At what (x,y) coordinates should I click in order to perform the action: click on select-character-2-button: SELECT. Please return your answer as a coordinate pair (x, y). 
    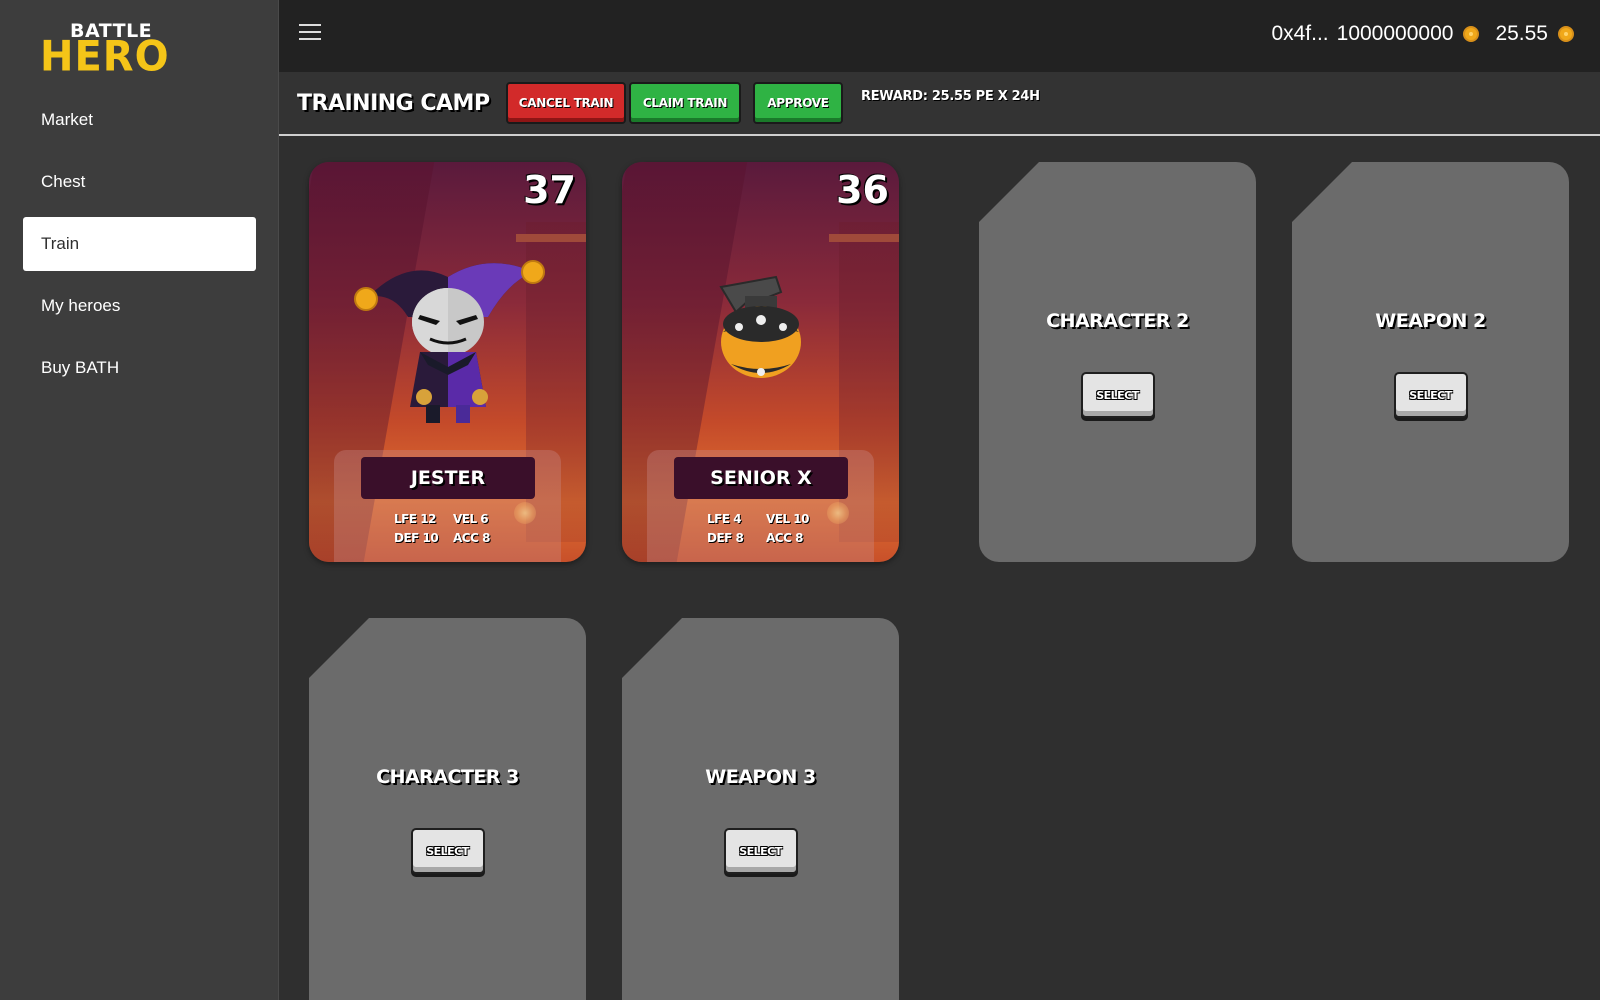
    Looking at the image, I should click on (1117, 395).